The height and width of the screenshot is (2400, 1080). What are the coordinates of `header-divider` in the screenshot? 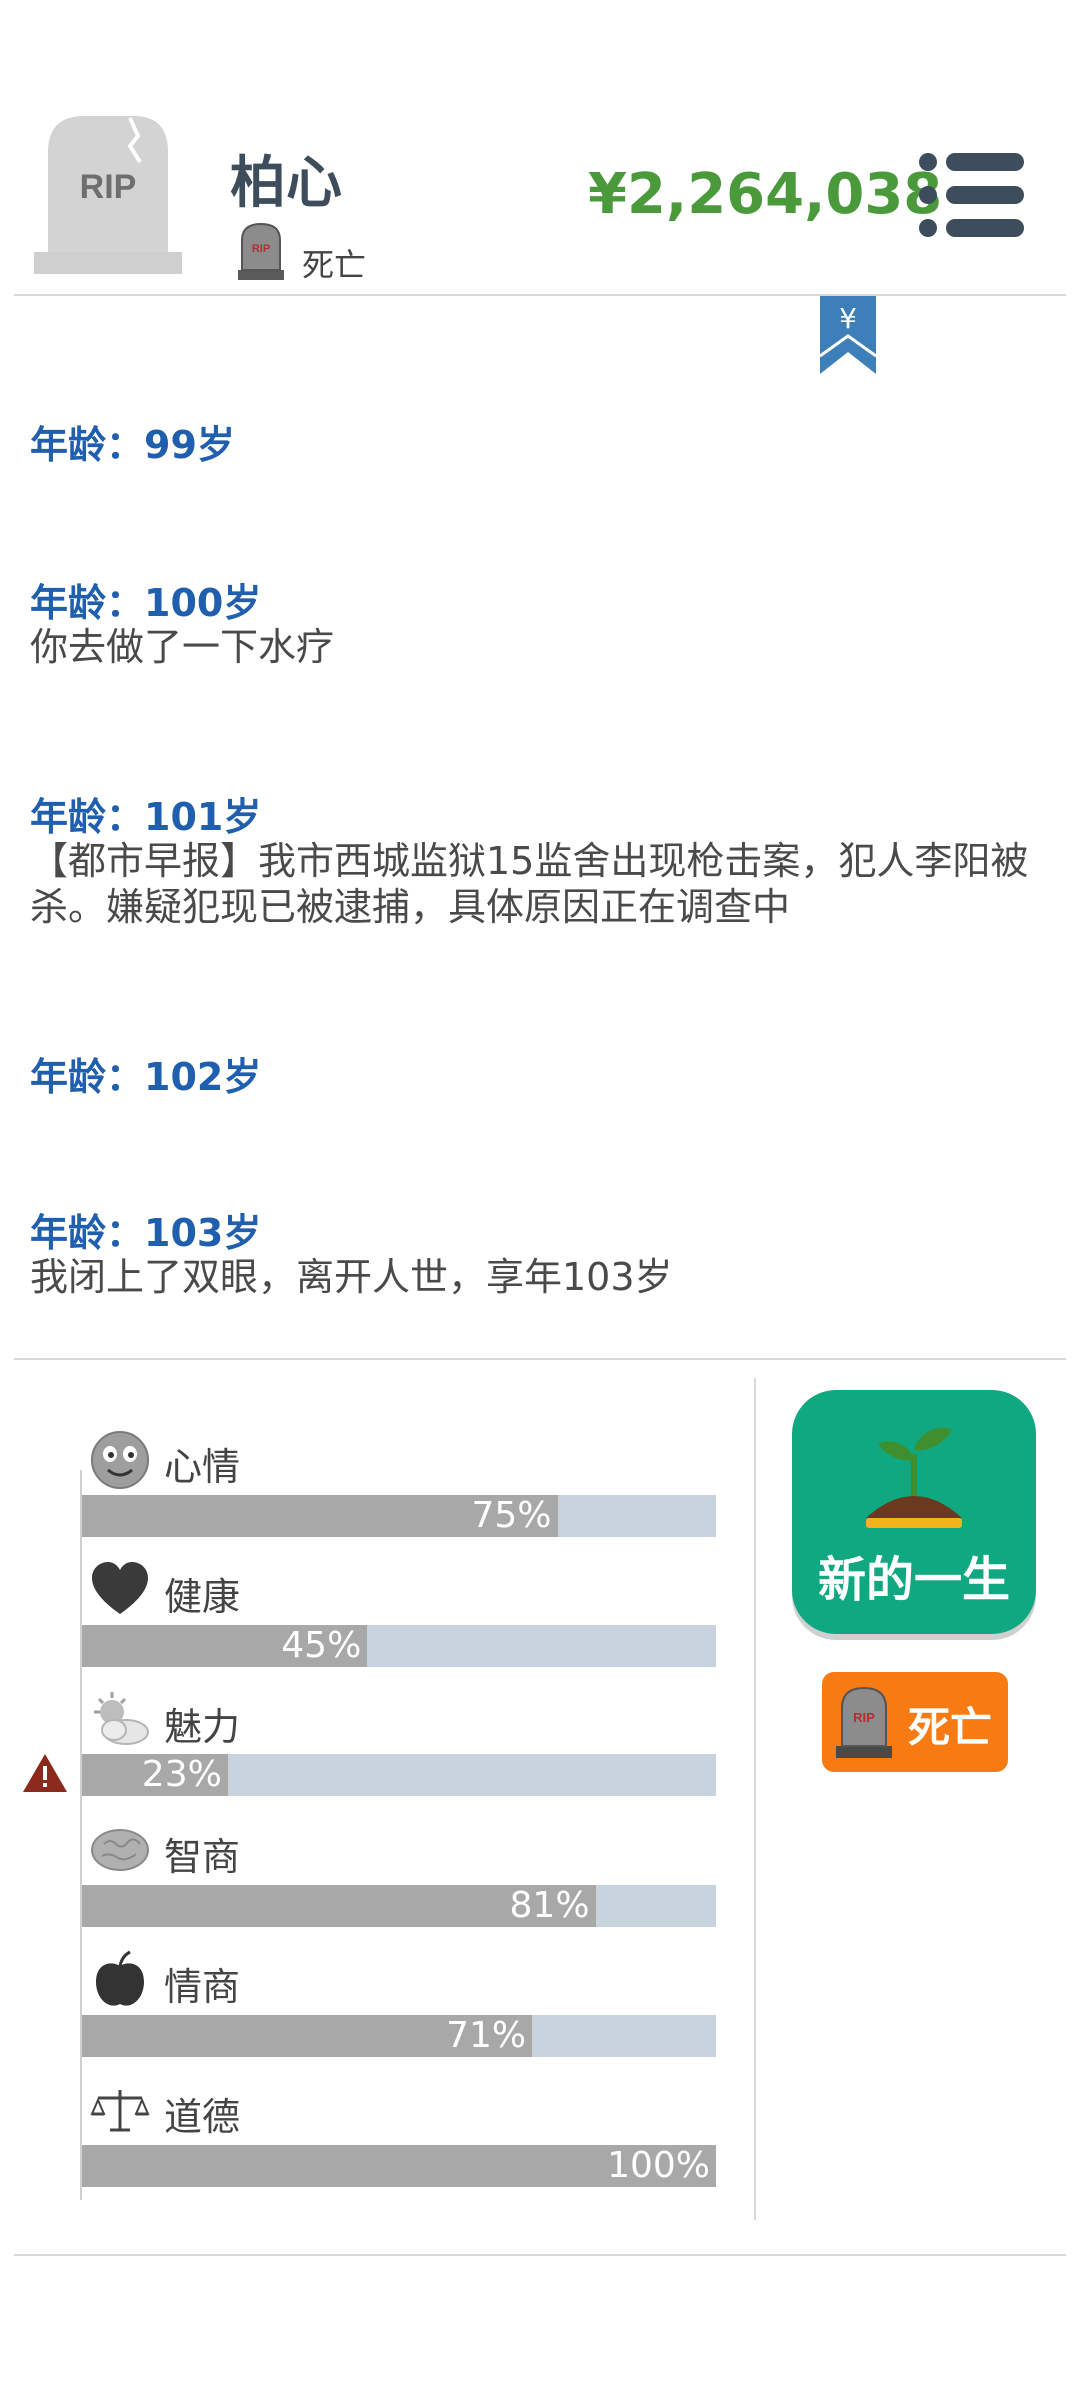 It's located at (540, 295).